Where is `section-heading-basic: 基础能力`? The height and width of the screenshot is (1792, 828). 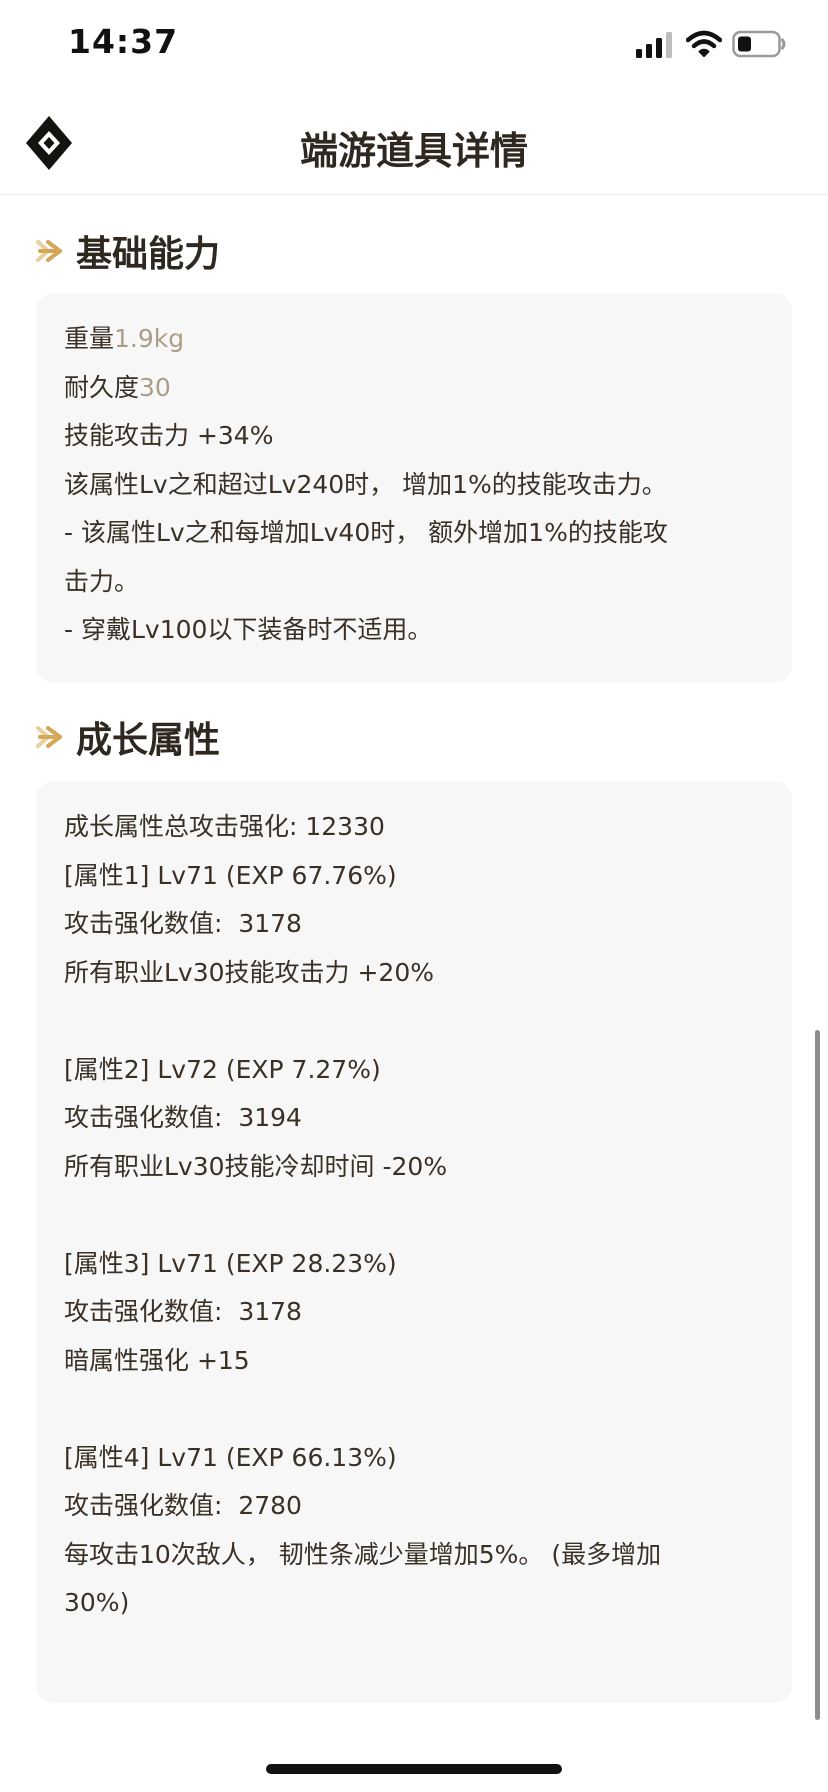
section-heading-basic: 基础能力 is located at coordinates (127, 251).